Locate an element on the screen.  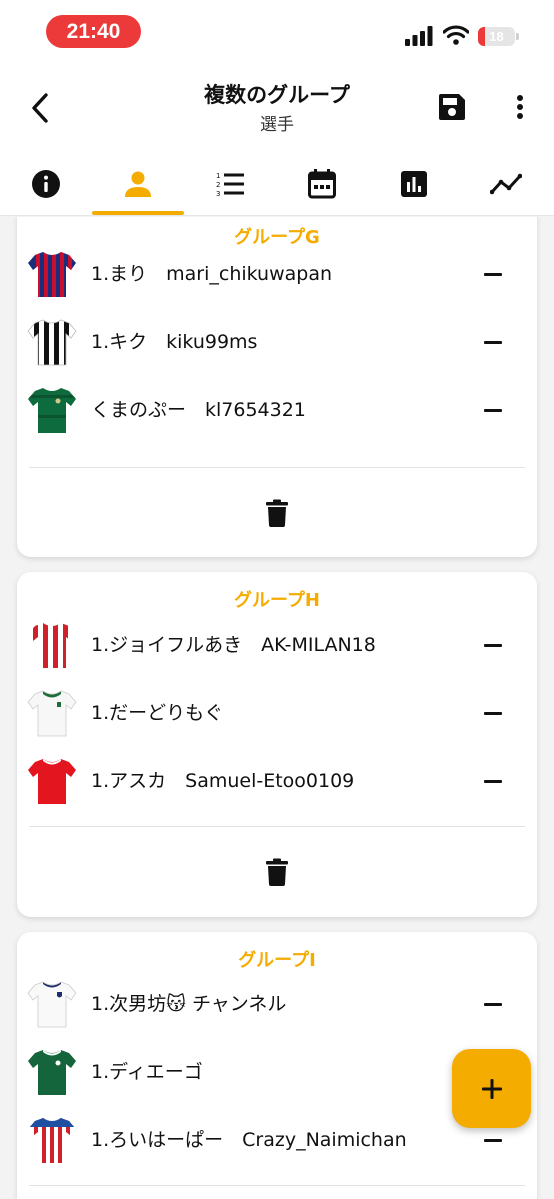
status-bar: 21:40 18 is located at coordinates (277, 31).